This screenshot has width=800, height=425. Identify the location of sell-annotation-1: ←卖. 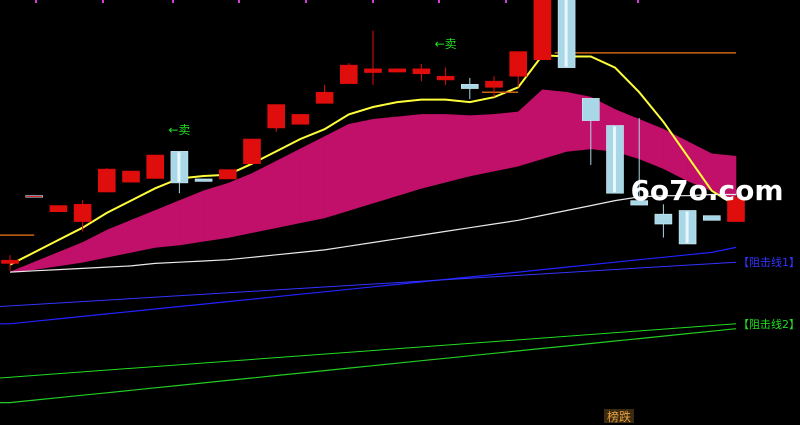
(446, 44).